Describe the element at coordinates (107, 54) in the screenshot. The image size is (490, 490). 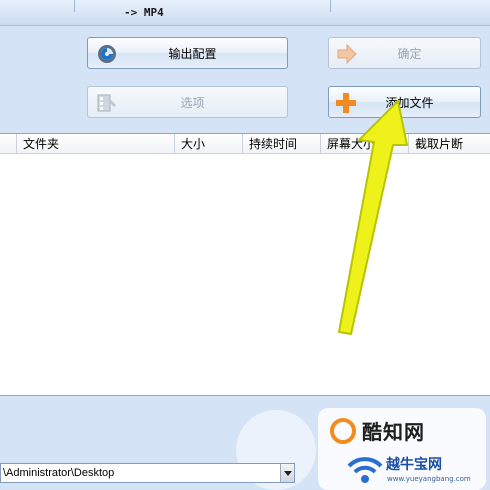
I see `gear-icon` at that location.